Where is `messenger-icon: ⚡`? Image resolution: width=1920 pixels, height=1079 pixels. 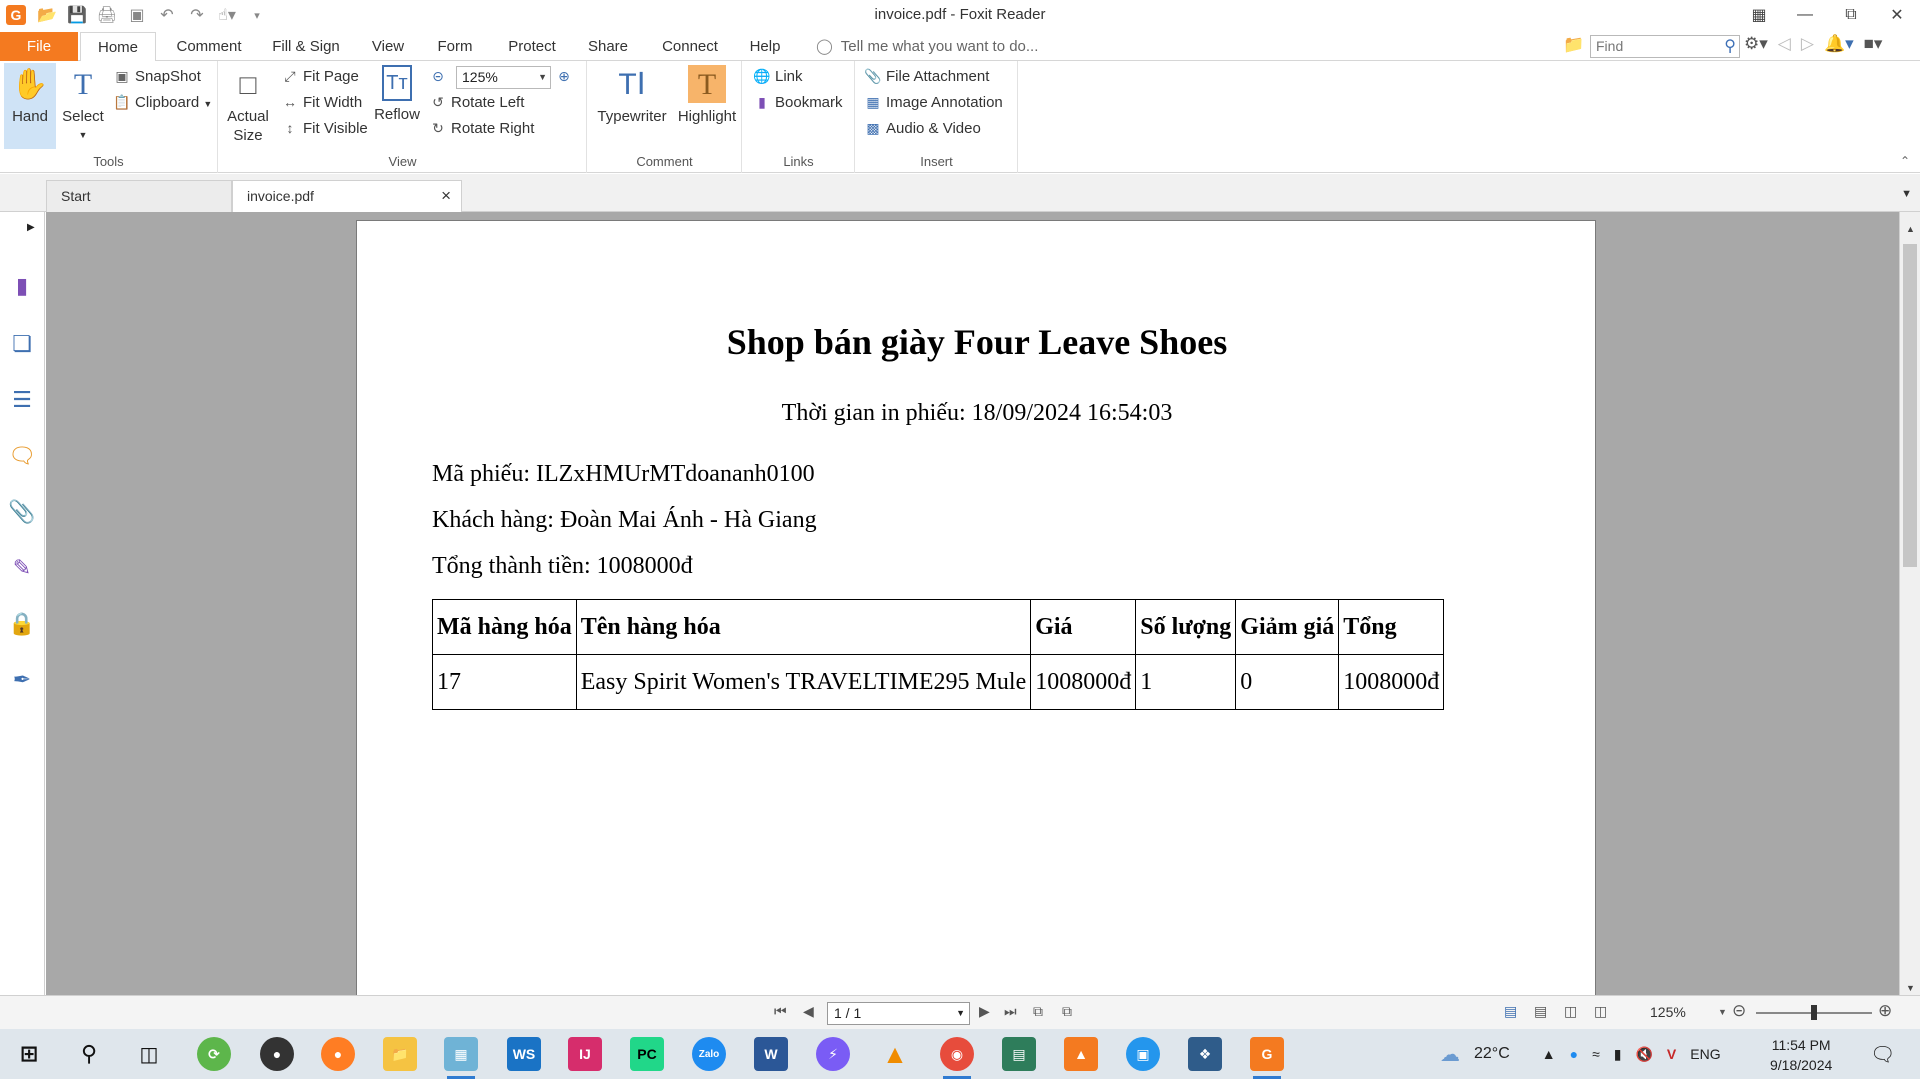 messenger-icon: ⚡ is located at coordinates (833, 1054).